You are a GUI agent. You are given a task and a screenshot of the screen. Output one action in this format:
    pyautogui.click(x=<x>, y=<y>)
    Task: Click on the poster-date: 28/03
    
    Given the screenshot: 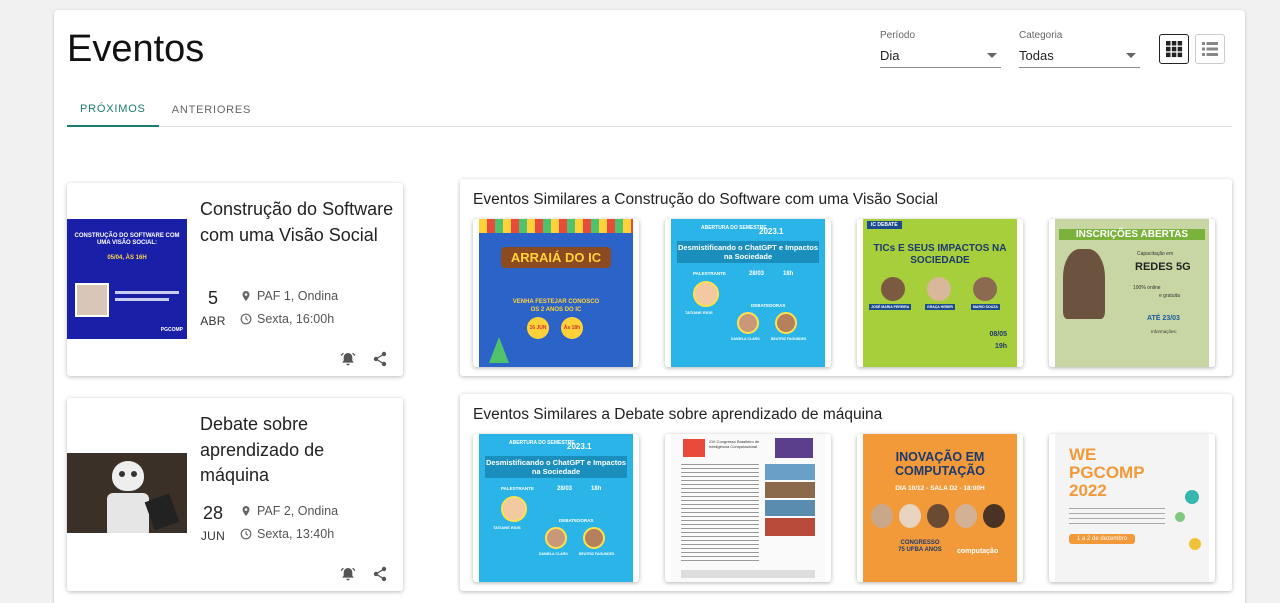 What is the action you would take?
    pyautogui.click(x=757, y=274)
    